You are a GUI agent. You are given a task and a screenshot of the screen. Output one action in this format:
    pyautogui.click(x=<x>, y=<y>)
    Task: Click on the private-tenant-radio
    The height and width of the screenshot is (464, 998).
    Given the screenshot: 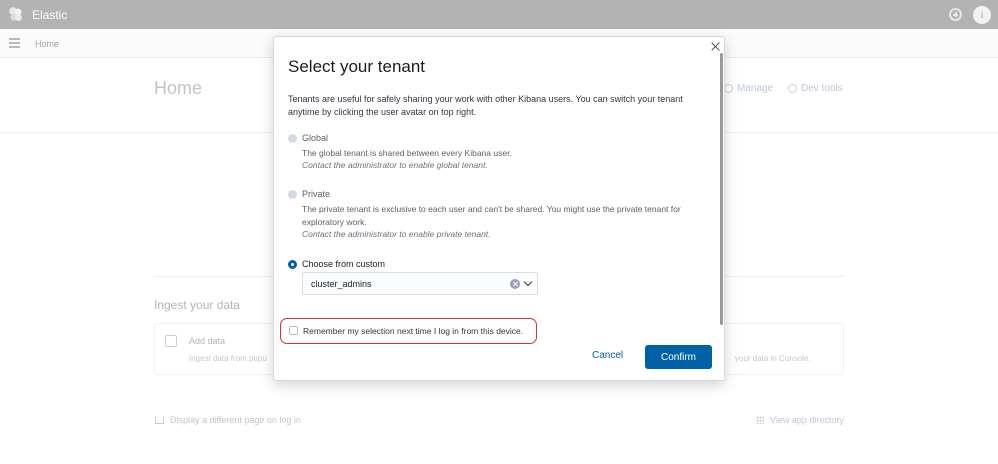 What is the action you would take?
    pyautogui.click(x=292, y=194)
    